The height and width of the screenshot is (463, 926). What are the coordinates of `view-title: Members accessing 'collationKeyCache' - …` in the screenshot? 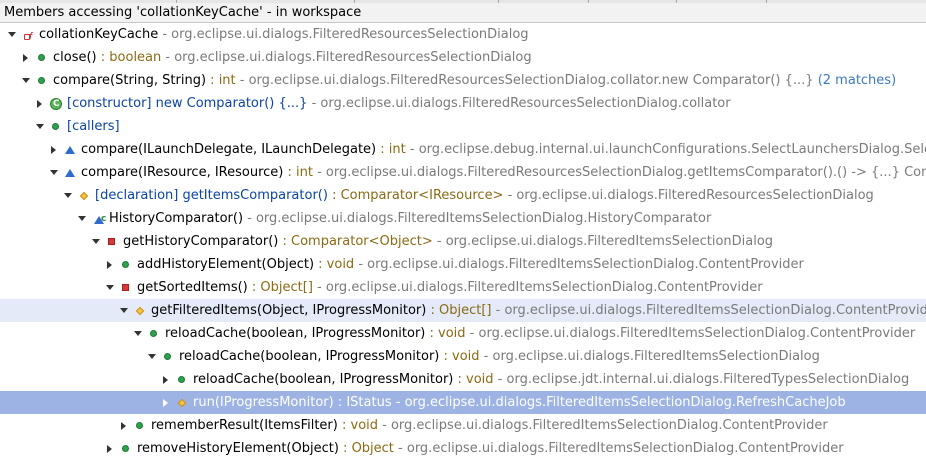 It's located at (183, 12).